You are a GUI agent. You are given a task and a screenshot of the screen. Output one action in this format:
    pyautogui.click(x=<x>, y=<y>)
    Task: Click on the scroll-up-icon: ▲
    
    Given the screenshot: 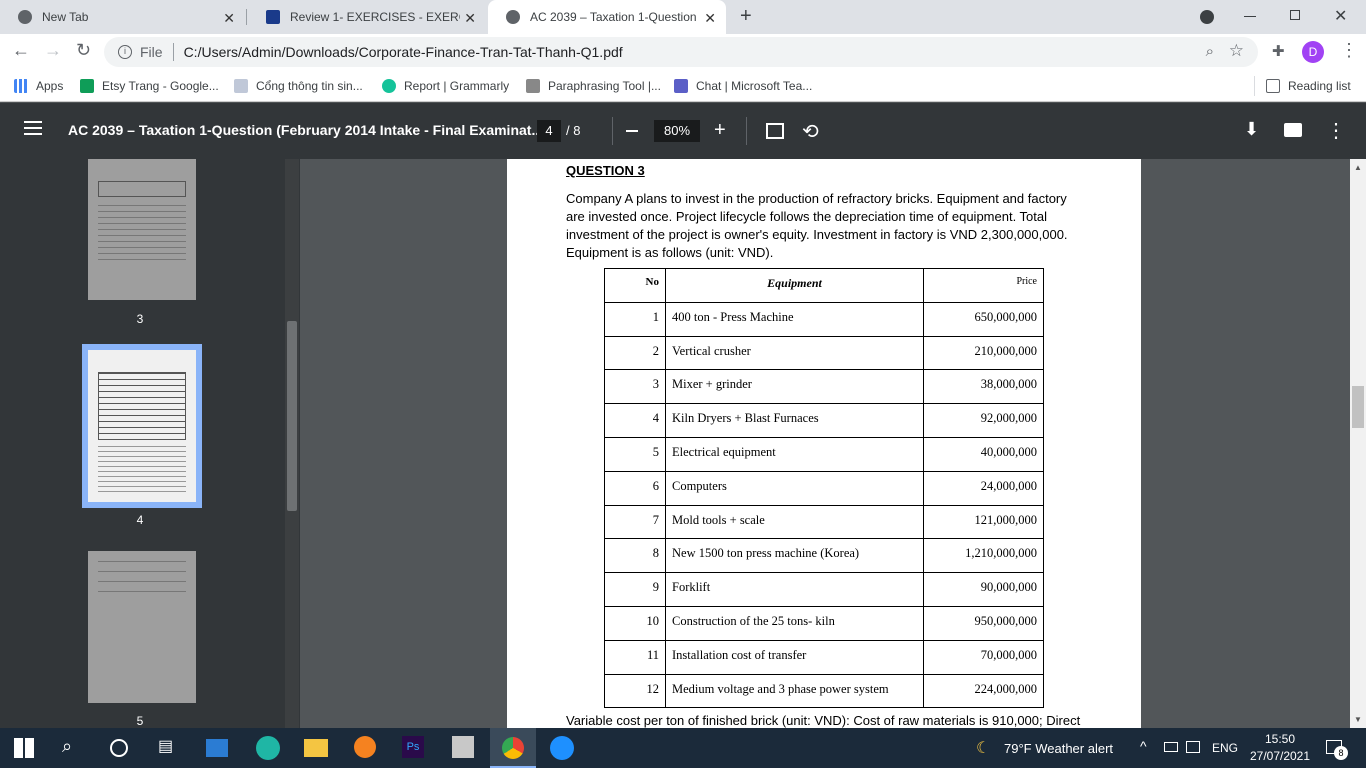 What is the action you would take?
    pyautogui.click(x=1358, y=167)
    